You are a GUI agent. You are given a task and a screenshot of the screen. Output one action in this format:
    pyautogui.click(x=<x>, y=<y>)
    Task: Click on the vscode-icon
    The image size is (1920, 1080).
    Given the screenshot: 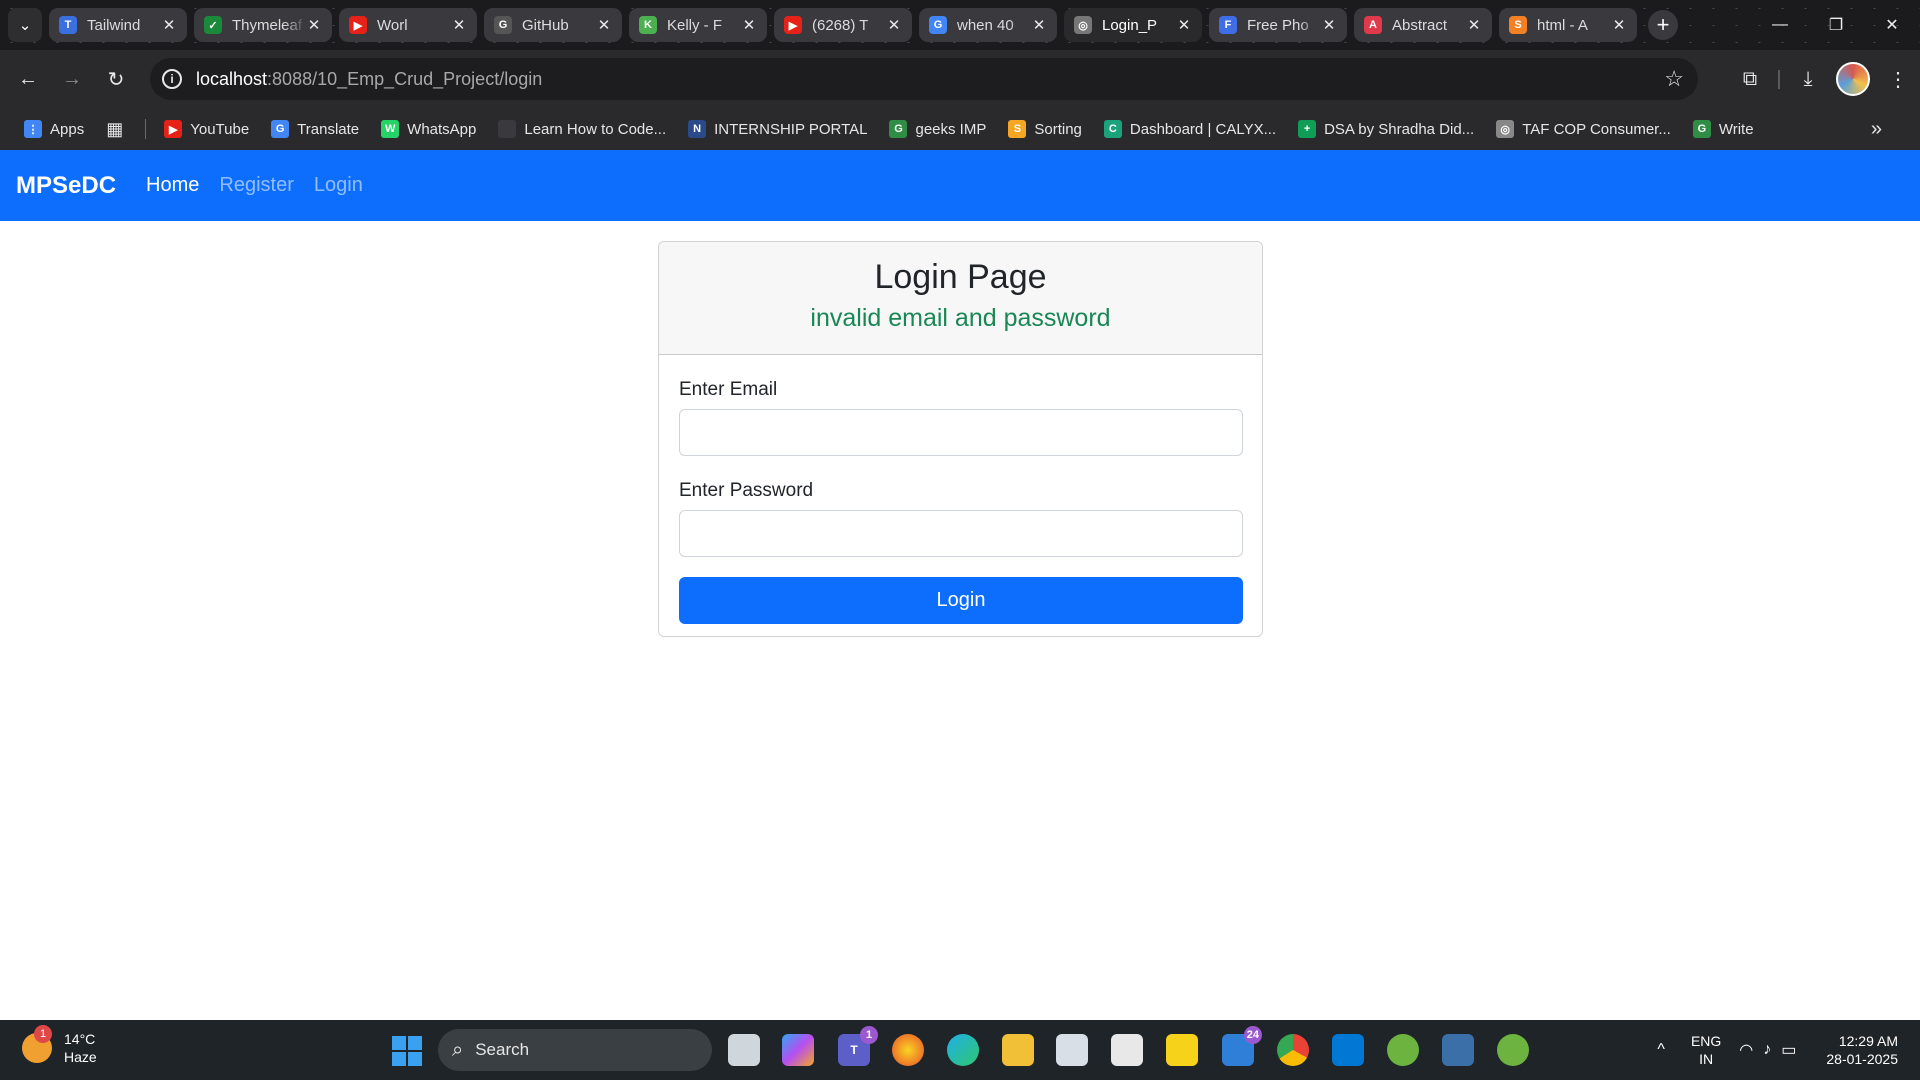 What is the action you would take?
    pyautogui.click(x=1348, y=1050)
    